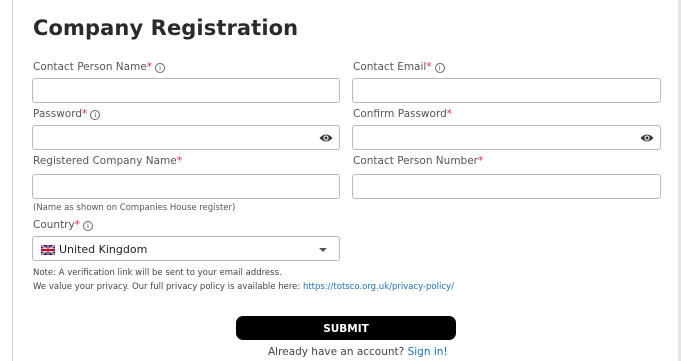  I want to click on submit-button: SUBMIT, so click(346, 328).